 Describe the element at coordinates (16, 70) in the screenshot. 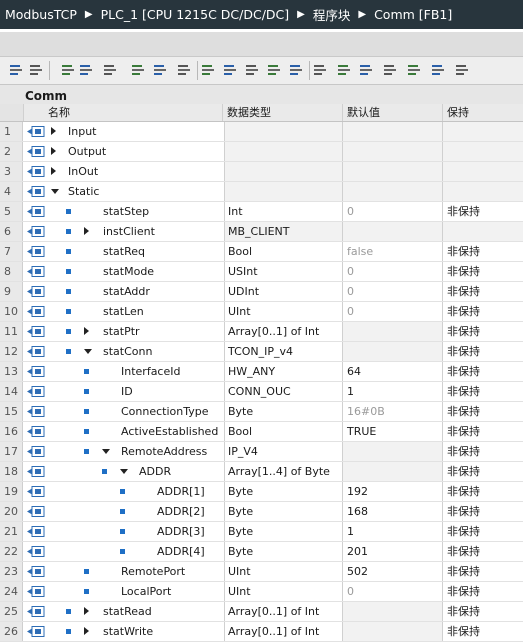

I see `insert-row-icon` at that location.